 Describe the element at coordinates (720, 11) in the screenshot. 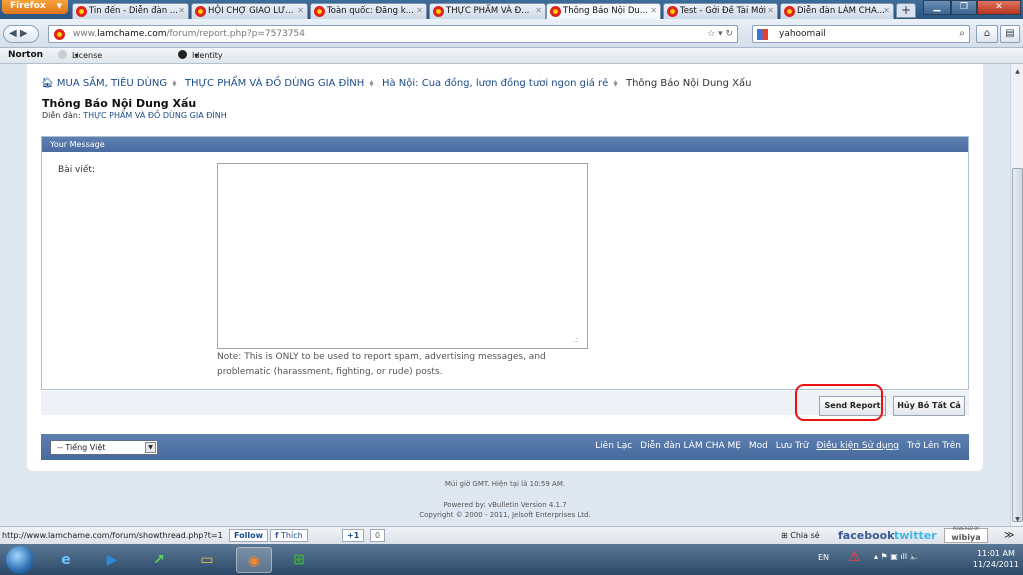

I see `tab-6: Test - Gởi Đề Tài Mới ✕` at that location.